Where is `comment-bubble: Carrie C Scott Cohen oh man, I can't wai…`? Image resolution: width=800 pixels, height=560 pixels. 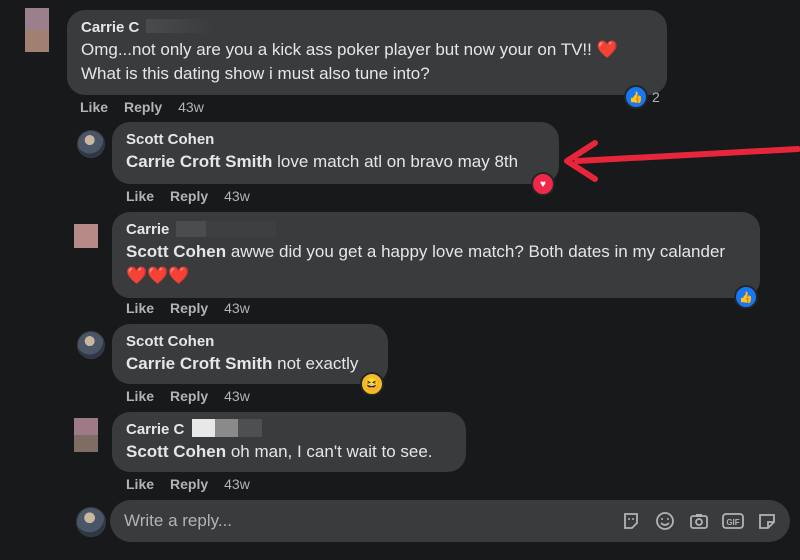 comment-bubble: Carrie C Scott Cohen oh man, I can't wai… is located at coordinates (289, 442).